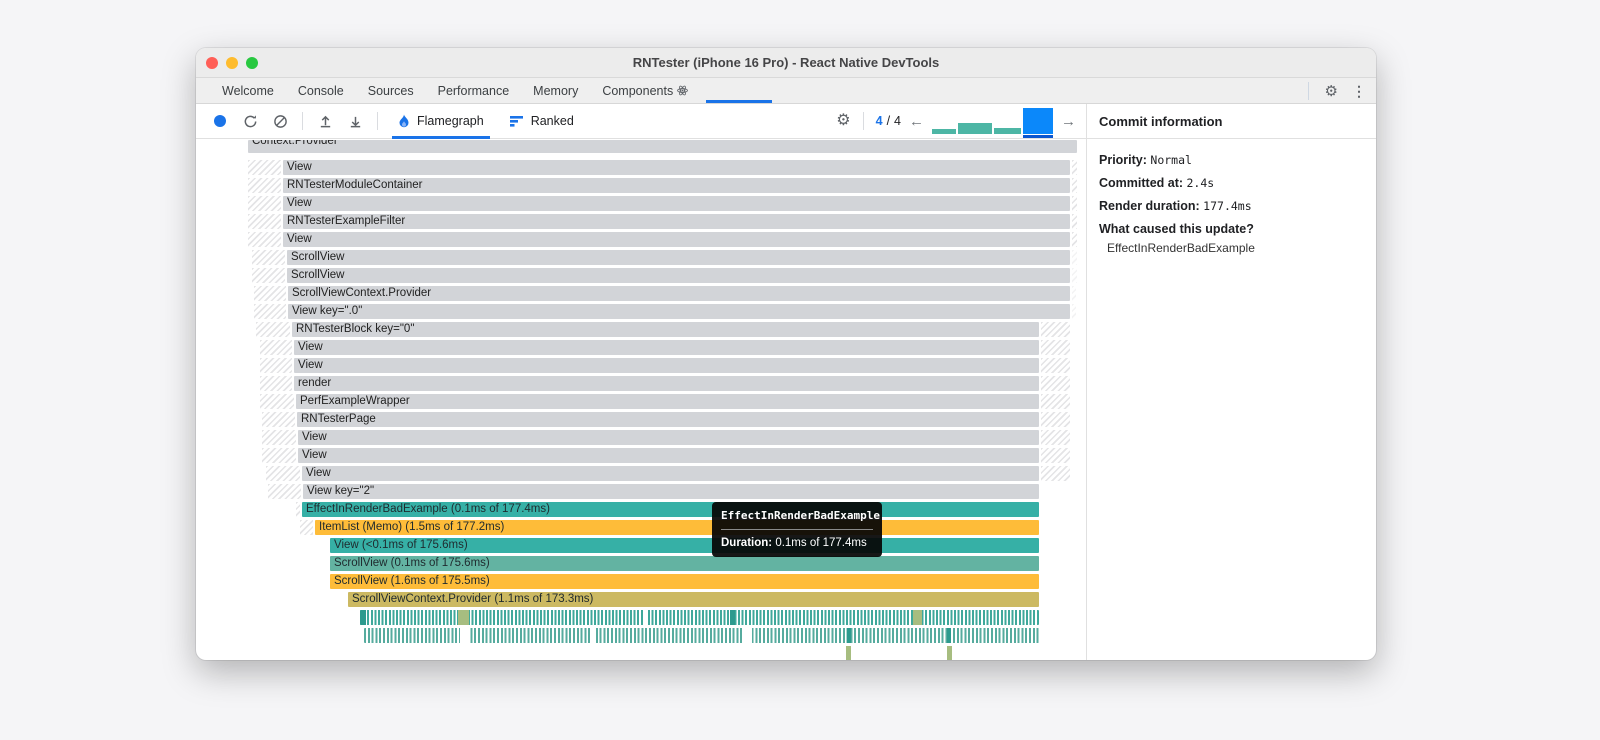 This screenshot has height=740, width=1600. I want to click on kebab-menu-icon: ⋮, so click(1359, 91).